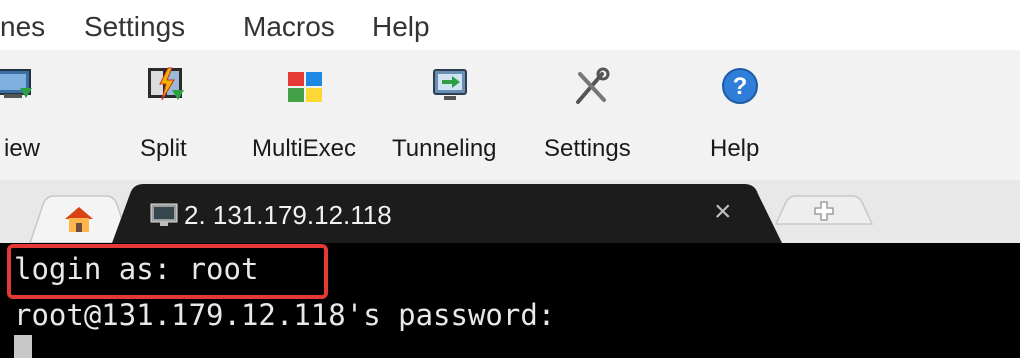 The image size is (1020, 358). What do you see at coordinates (313, 115) in the screenshot?
I see `multiexec-button: MultiExec` at bounding box center [313, 115].